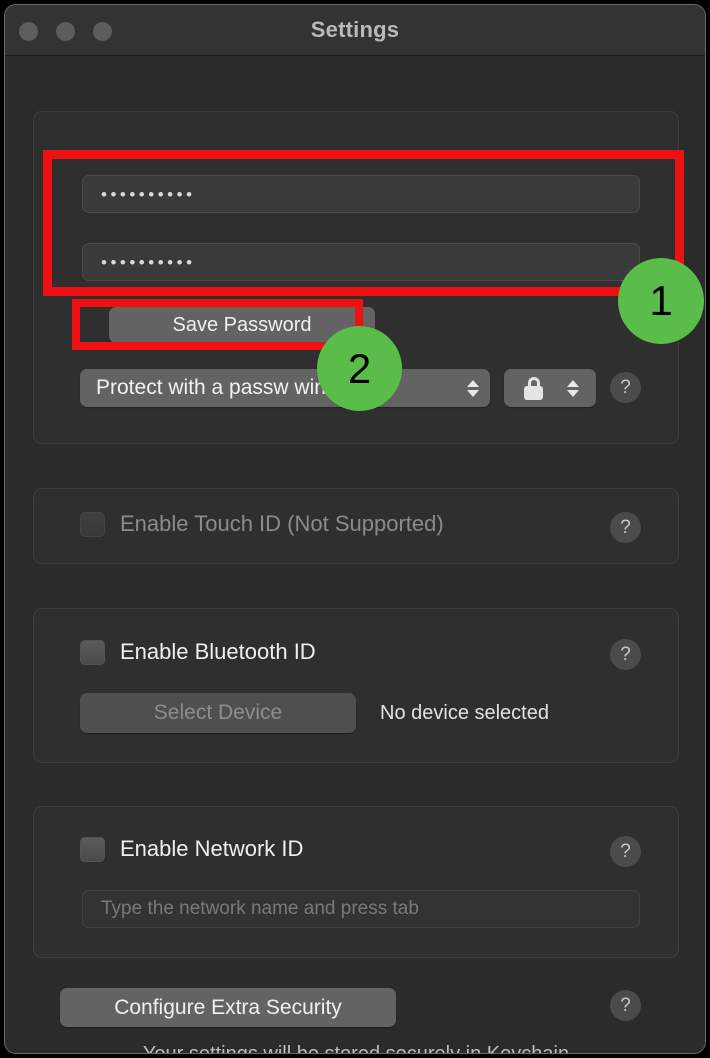 Image resolution: width=710 pixels, height=1058 pixels. Describe the element at coordinates (92, 524) in the screenshot. I see `enable-touch-id-checkbox` at that location.